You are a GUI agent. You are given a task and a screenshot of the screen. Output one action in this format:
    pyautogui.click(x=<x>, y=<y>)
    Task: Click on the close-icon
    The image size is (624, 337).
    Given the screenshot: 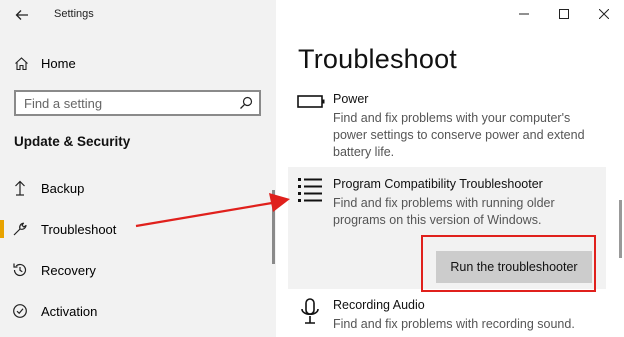 What is the action you would take?
    pyautogui.click(x=604, y=14)
    